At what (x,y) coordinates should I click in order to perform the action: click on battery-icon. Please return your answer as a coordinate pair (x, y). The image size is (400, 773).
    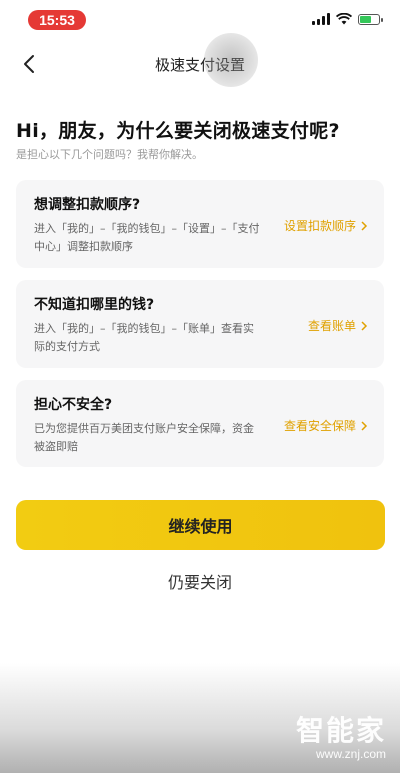
    Looking at the image, I should click on (370, 19).